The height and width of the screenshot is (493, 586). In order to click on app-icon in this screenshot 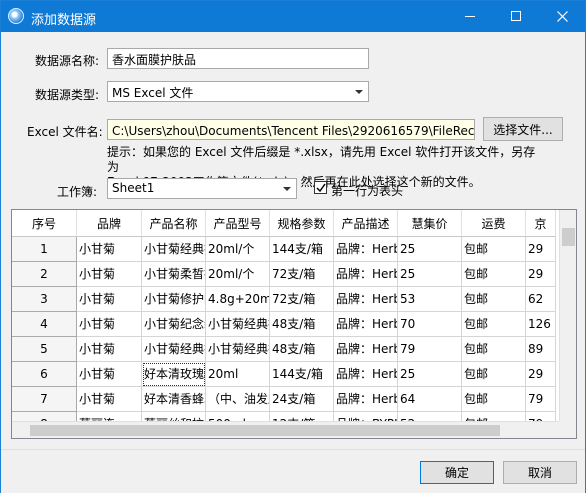, I will do `click(16, 16)`.